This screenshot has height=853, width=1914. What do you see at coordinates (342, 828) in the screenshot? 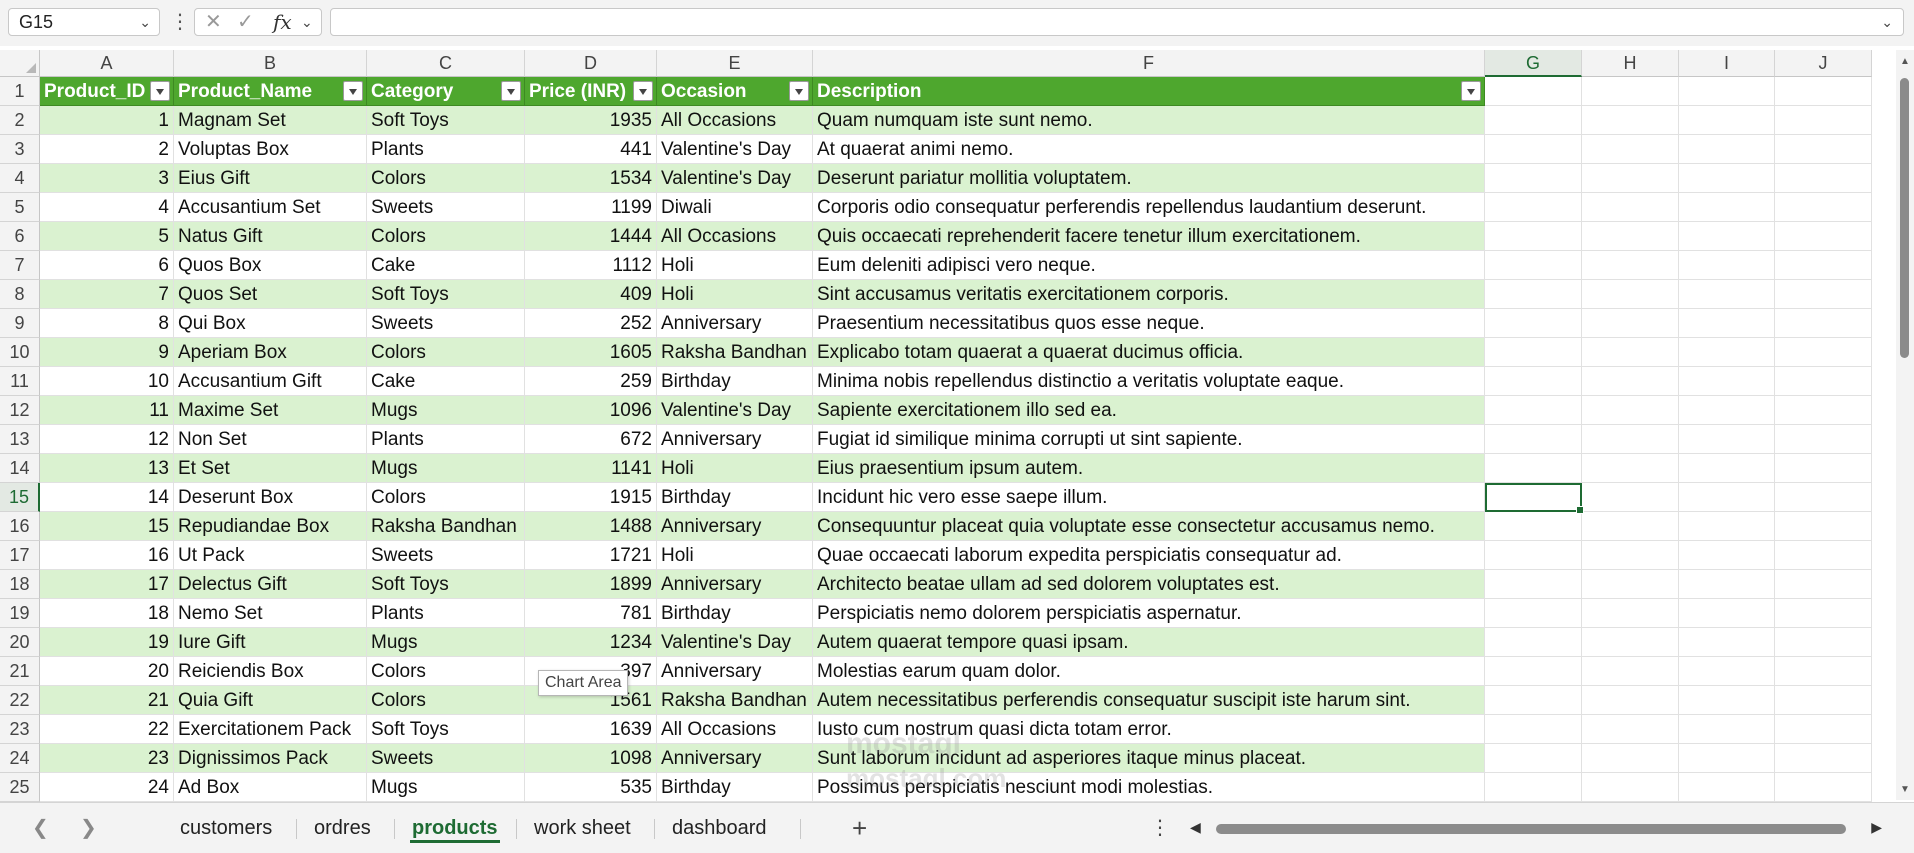
I see `sheet-tab-ordres: ordres` at bounding box center [342, 828].